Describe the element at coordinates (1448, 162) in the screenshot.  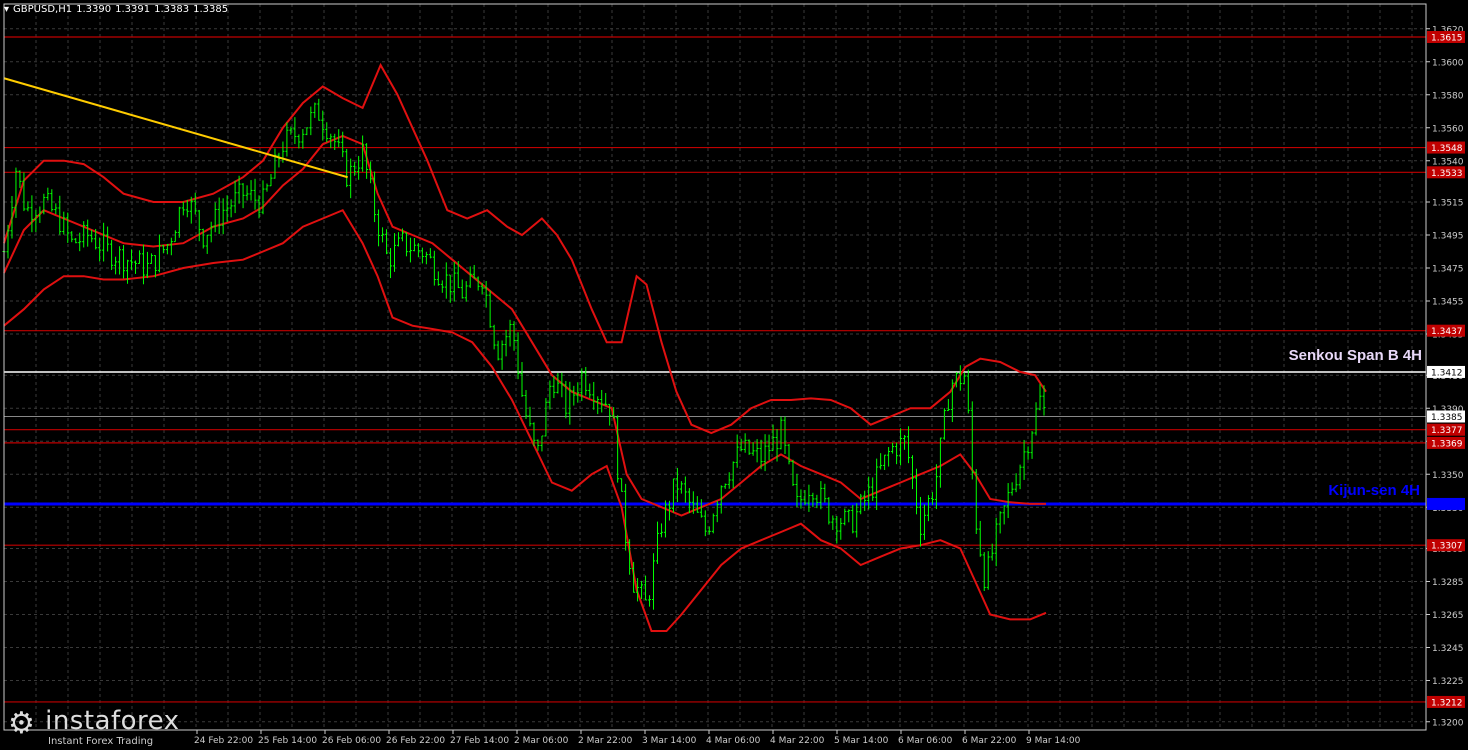
I see `y-tick-label: 1.3540` at that location.